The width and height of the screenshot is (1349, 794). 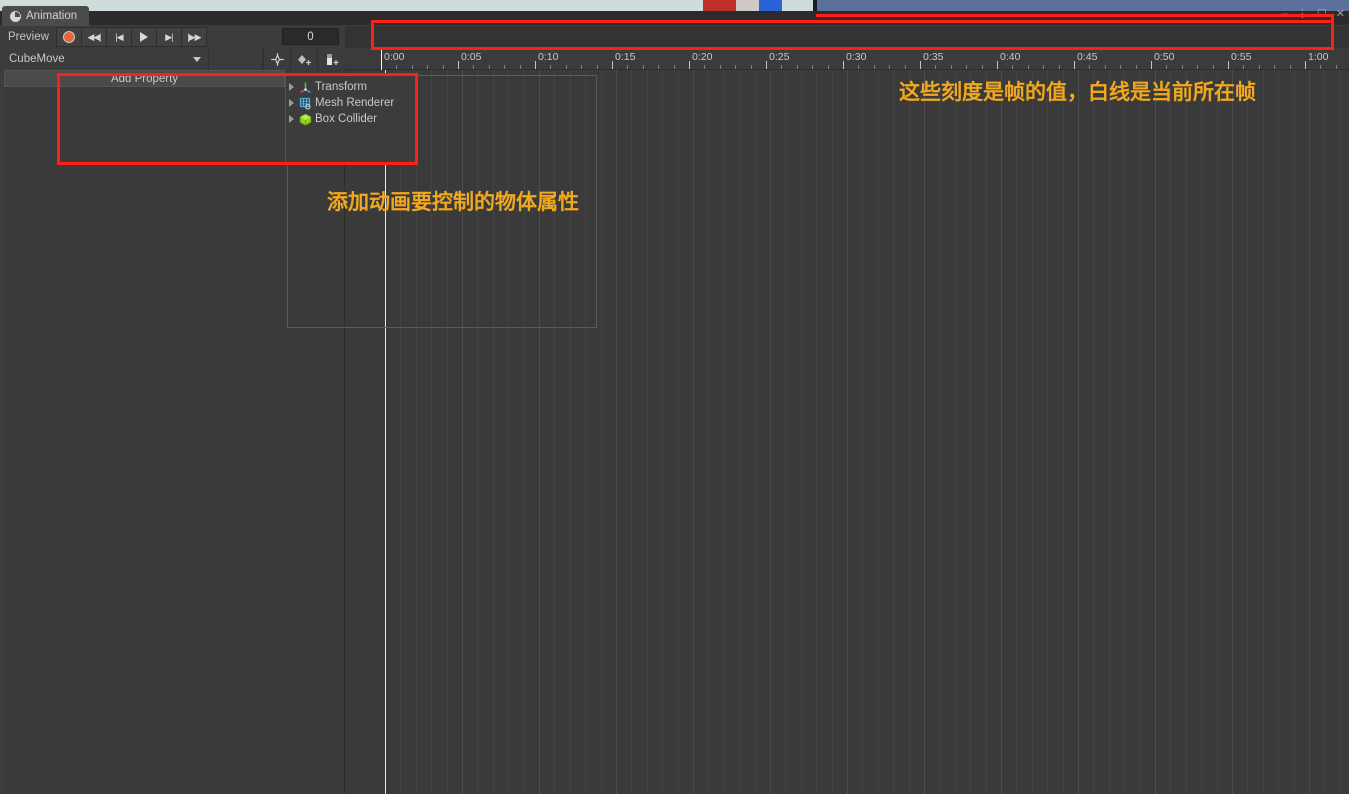 I want to click on preview-label: Preview, so click(x=28, y=37).